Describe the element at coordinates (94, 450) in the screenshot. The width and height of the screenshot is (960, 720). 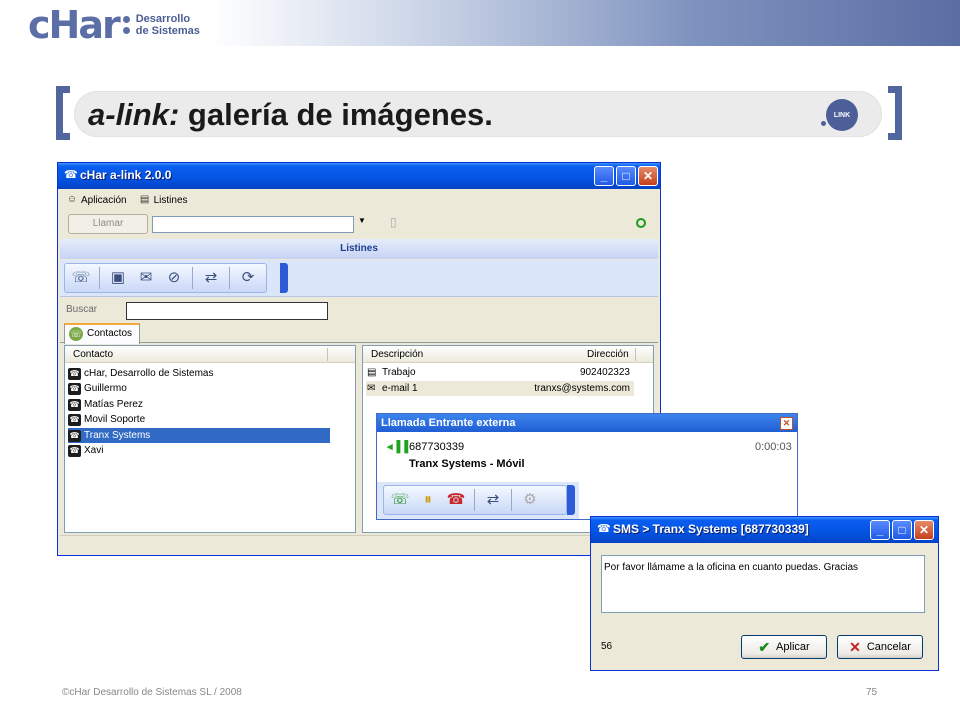
I see `contact-name: Xavi` at that location.